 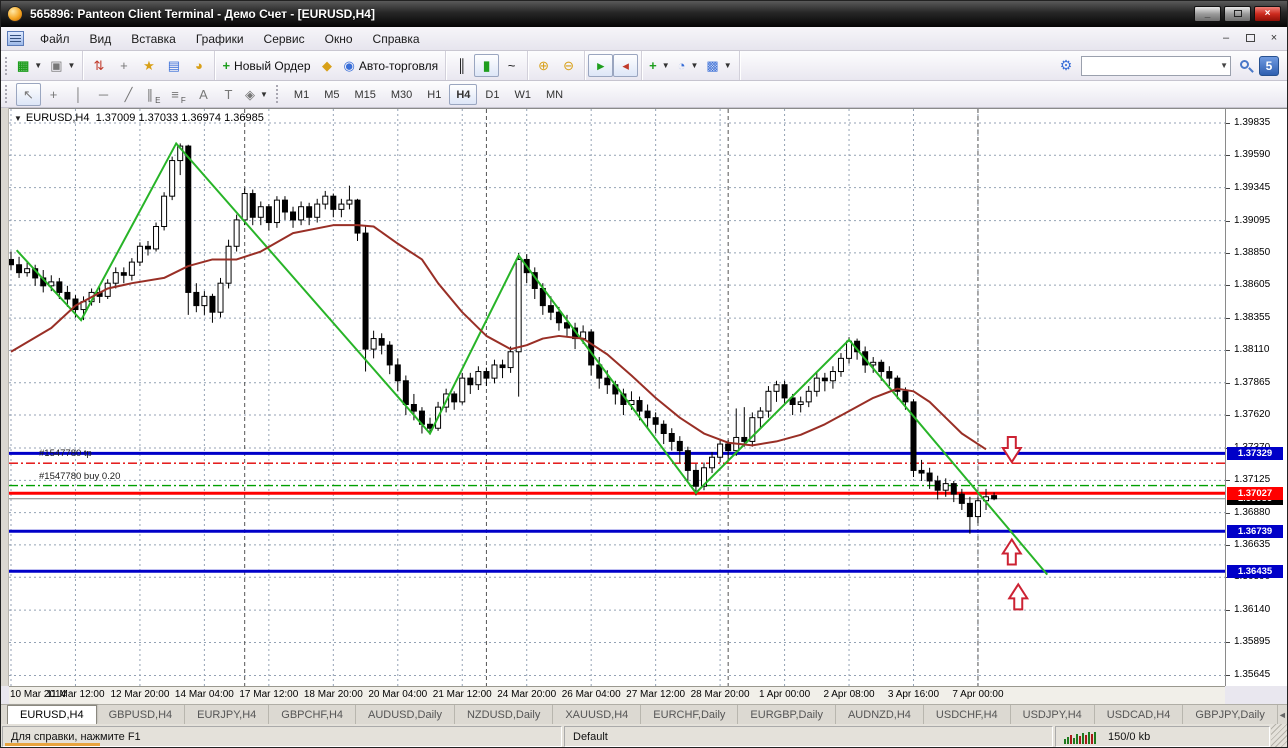 What do you see at coordinates (339, 39) in the screenshot?
I see `menu-item-5: Окно` at bounding box center [339, 39].